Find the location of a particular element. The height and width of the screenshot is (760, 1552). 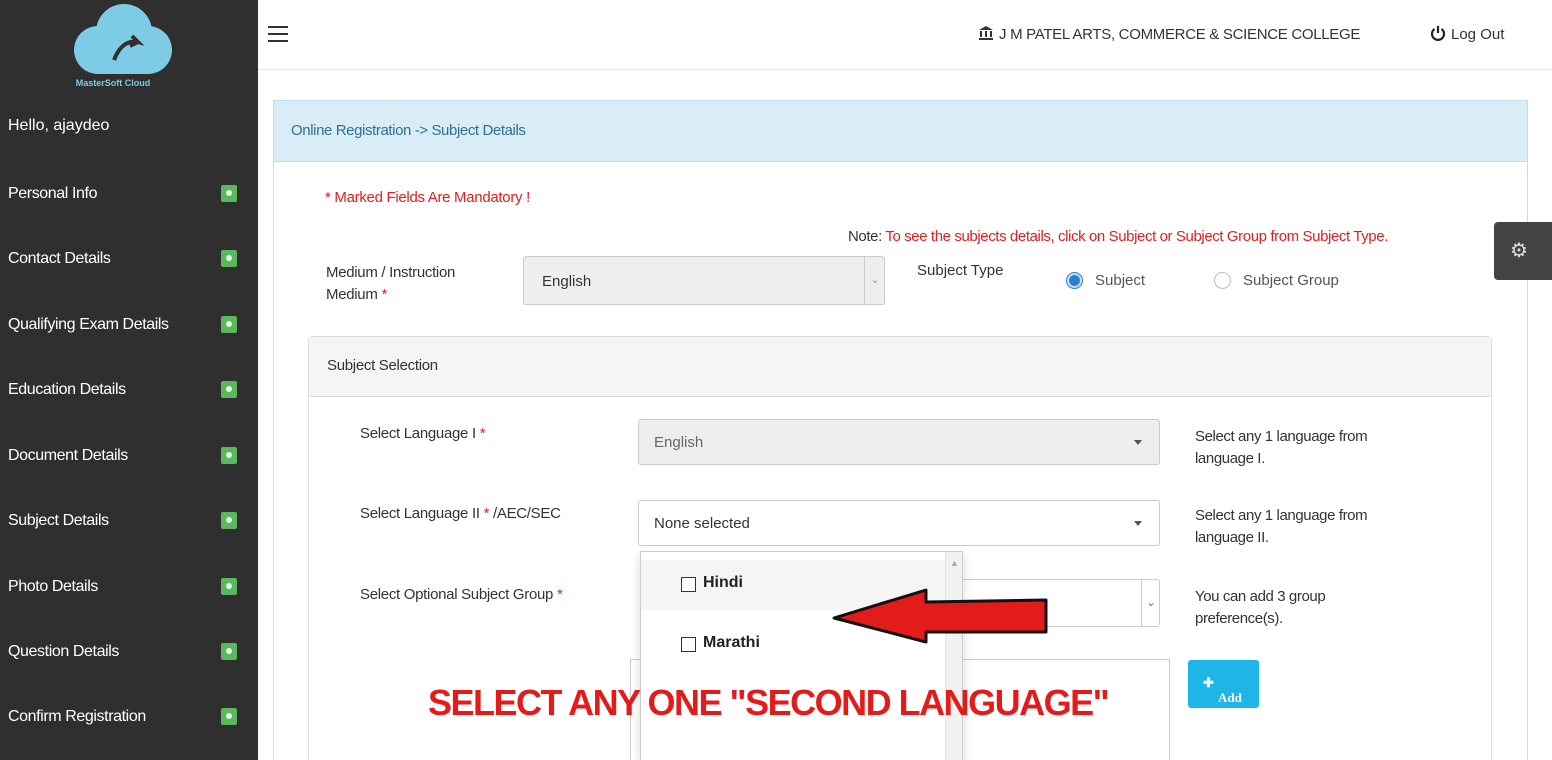

breadcrumb: Online Registration -> Subject Details is located at coordinates (408, 130).